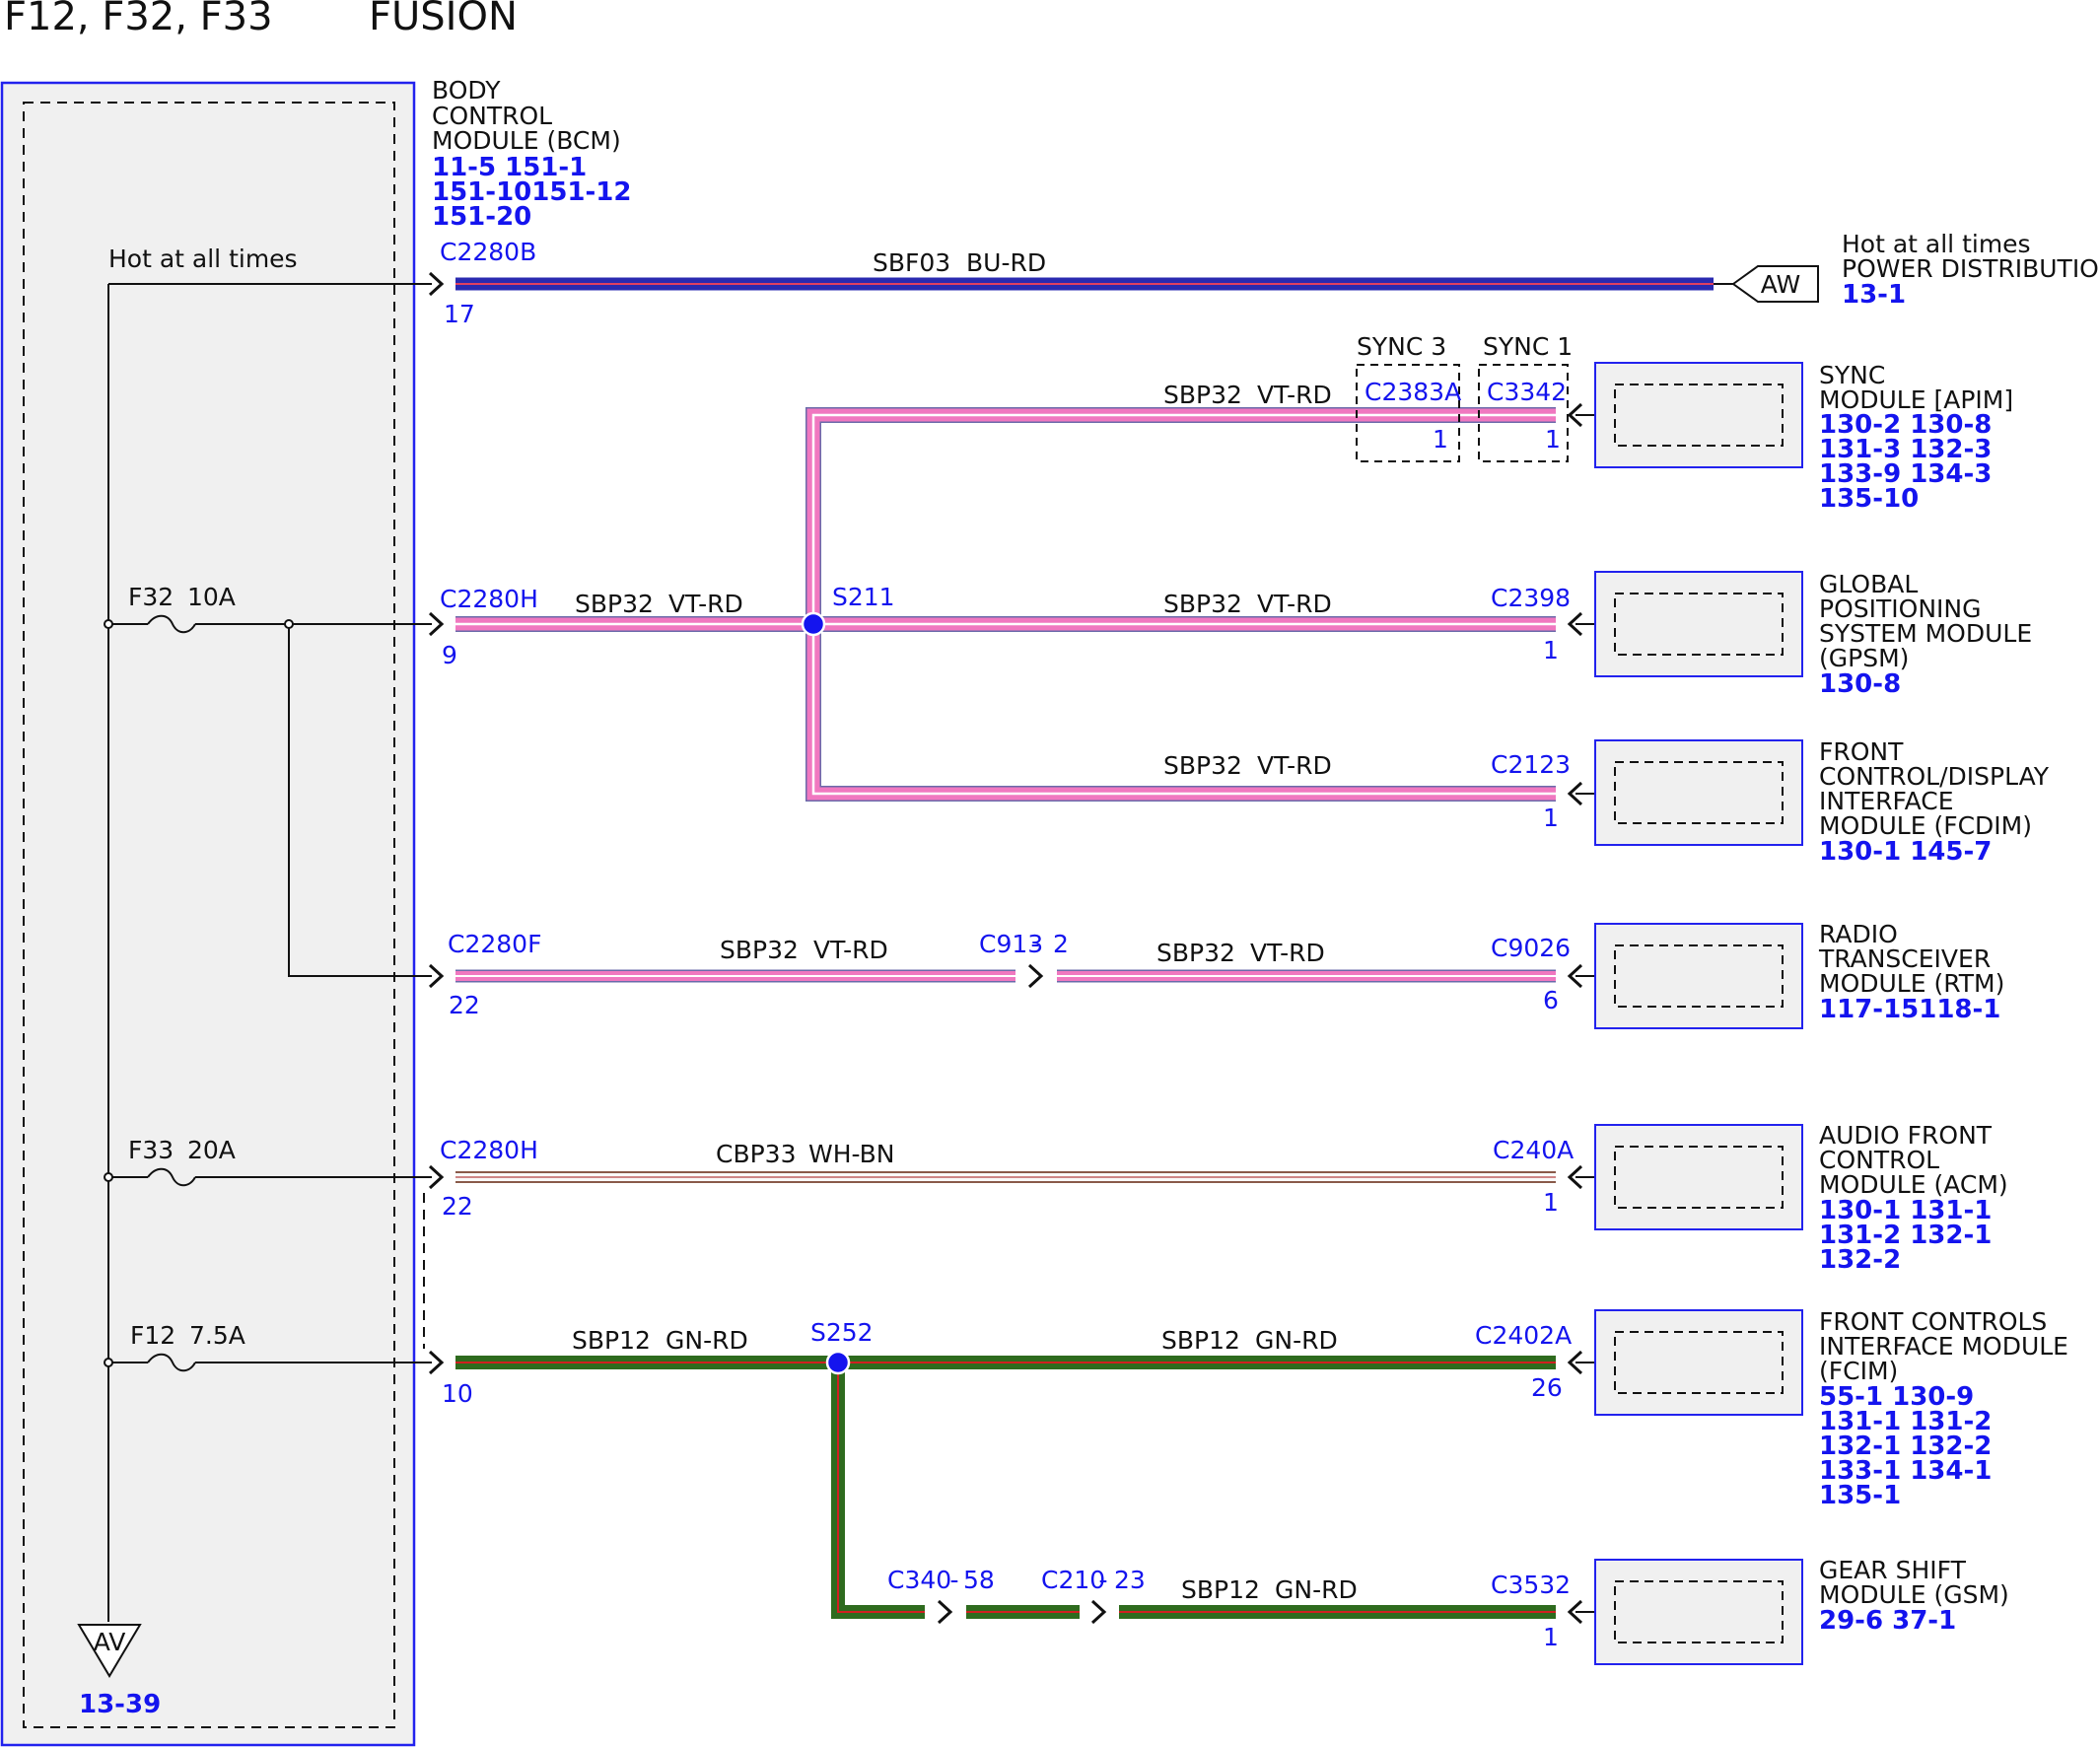 The width and height of the screenshot is (2100, 1747). I want to click on svg-text: 23, so click(1130, 1580).